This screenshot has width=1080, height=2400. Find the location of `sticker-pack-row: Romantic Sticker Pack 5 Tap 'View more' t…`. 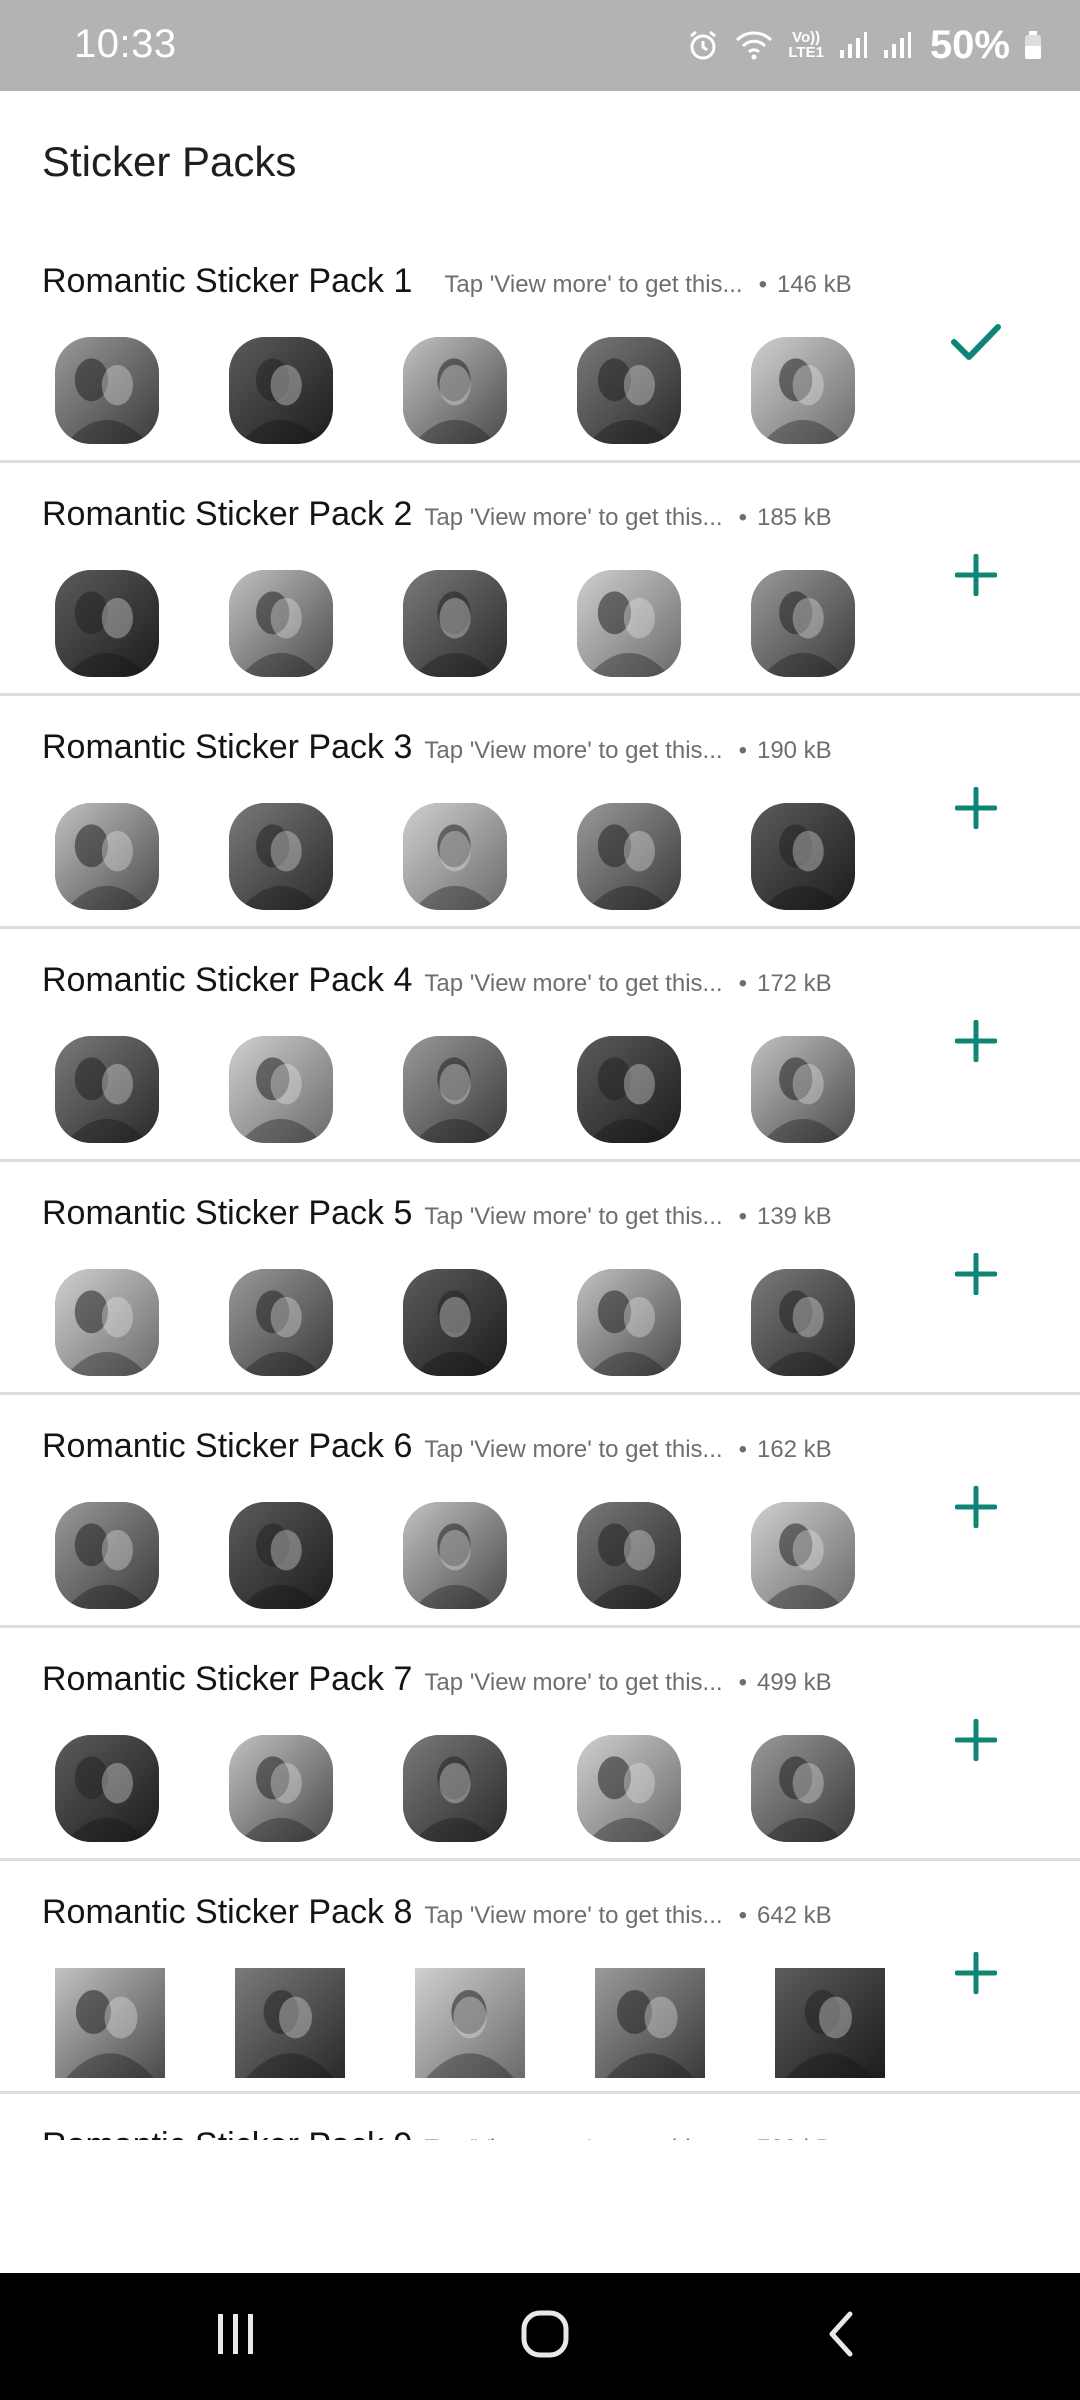

sticker-pack-row: Romantic Sticker Pack 5 Tap 'View more' t… is located at coordinates (540, 1278).